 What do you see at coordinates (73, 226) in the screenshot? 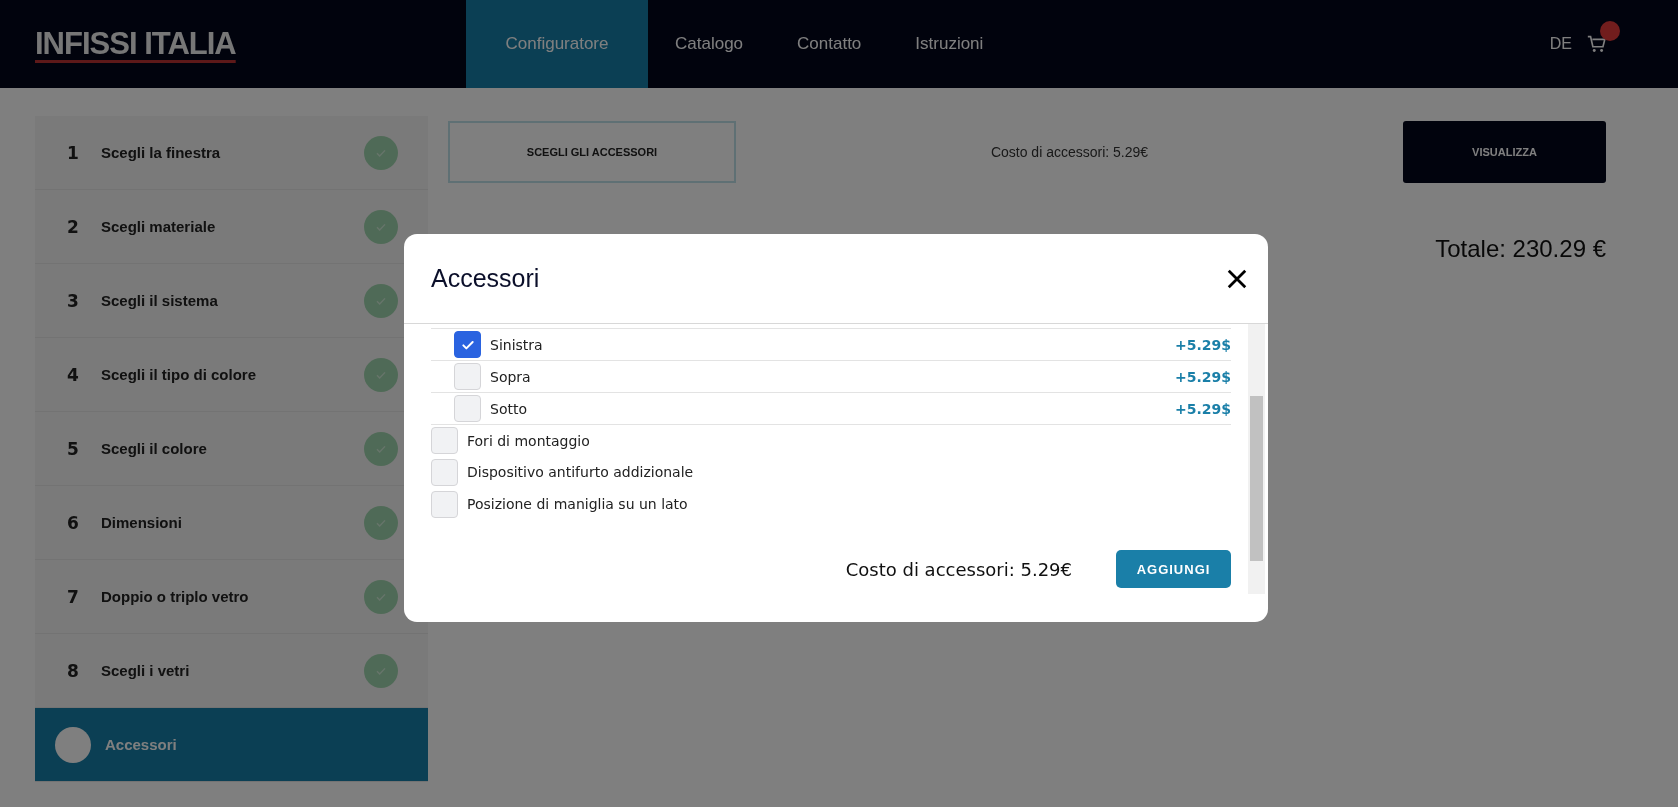
I see `step-number: 2` at bounding box center [73, 226].